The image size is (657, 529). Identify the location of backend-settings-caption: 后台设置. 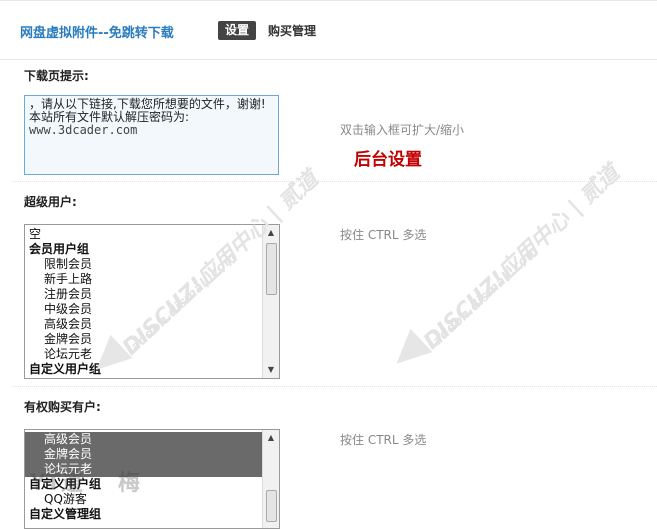
(388, 160).